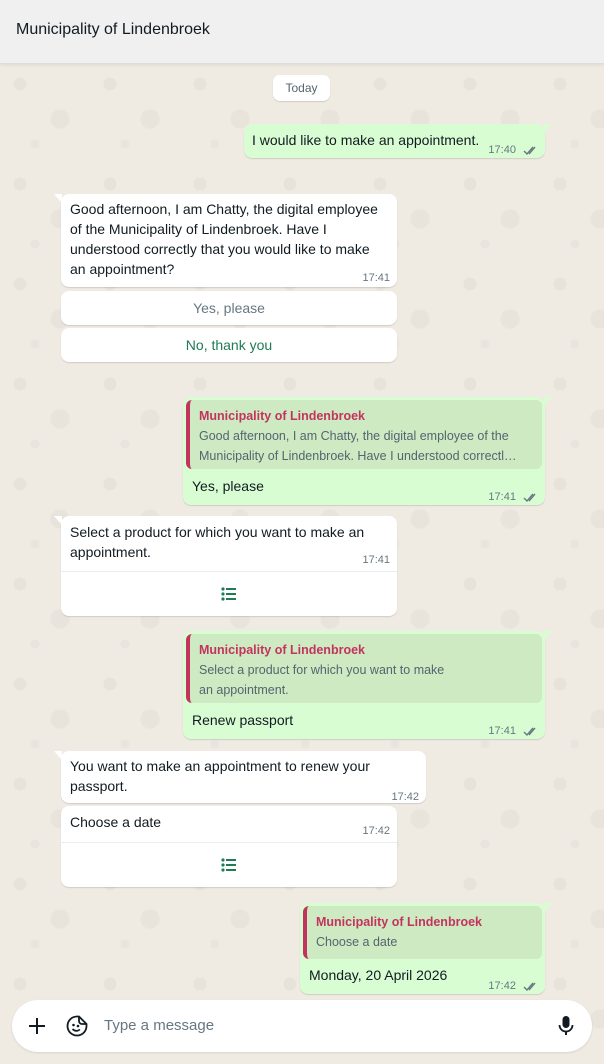 The image size is (604, 1064). Describe the element at coordinates (228, 486) in the screenshot. I see `message-text: Yes, please` at that location.